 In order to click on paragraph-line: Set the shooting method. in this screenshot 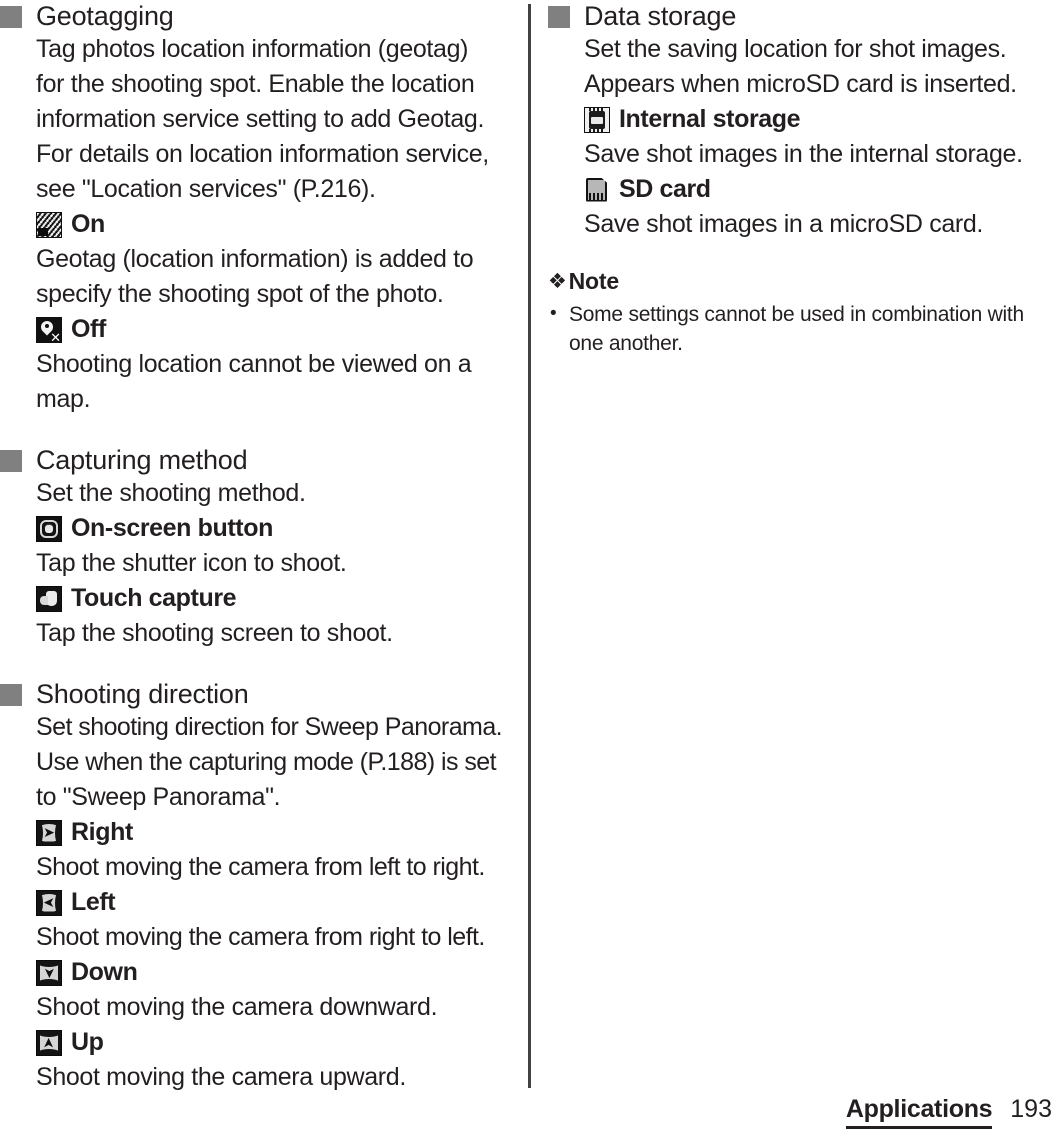, I will do `click(171, 493)`.